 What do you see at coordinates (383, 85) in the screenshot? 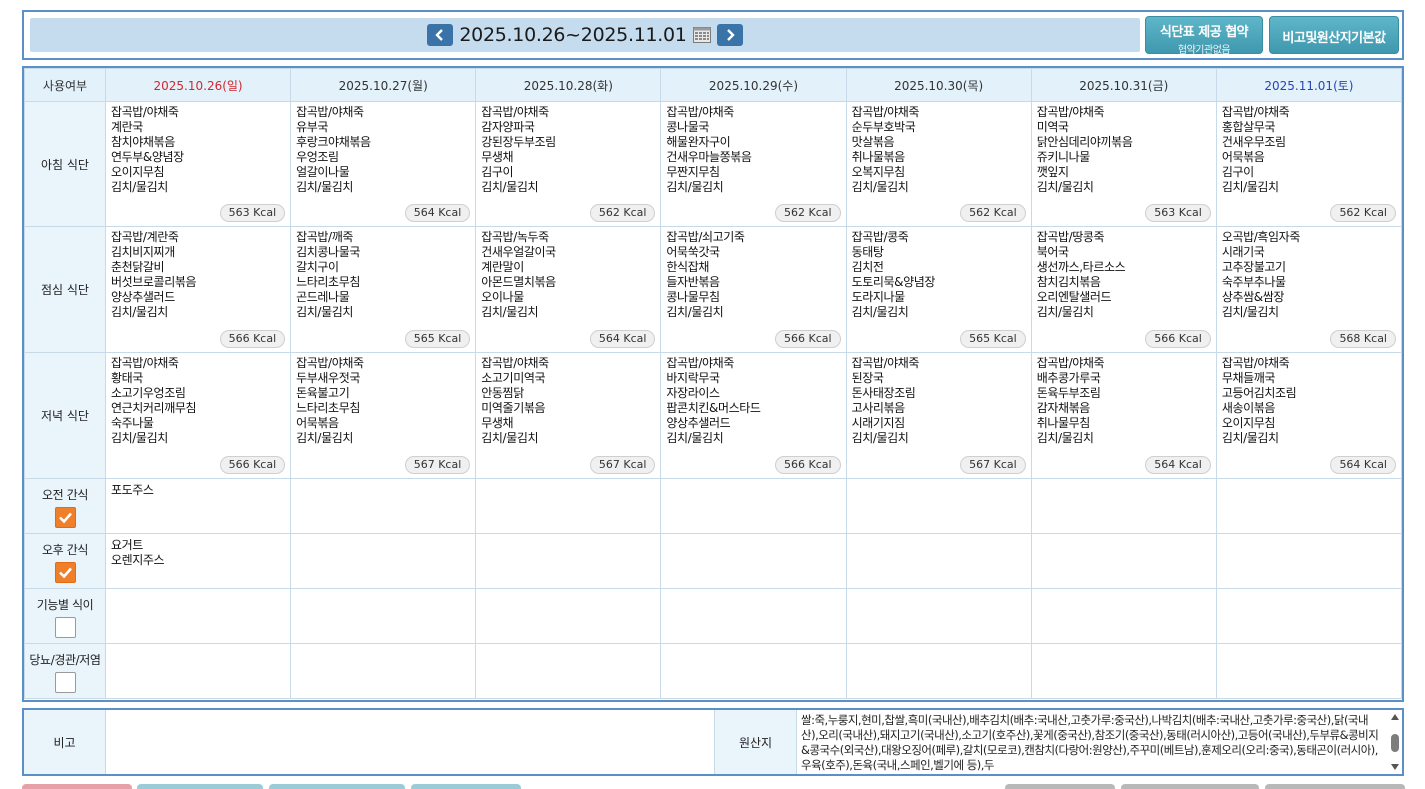
I see `day-header-mon: 2025.10.27(월)` at bounding box center [383, 85].